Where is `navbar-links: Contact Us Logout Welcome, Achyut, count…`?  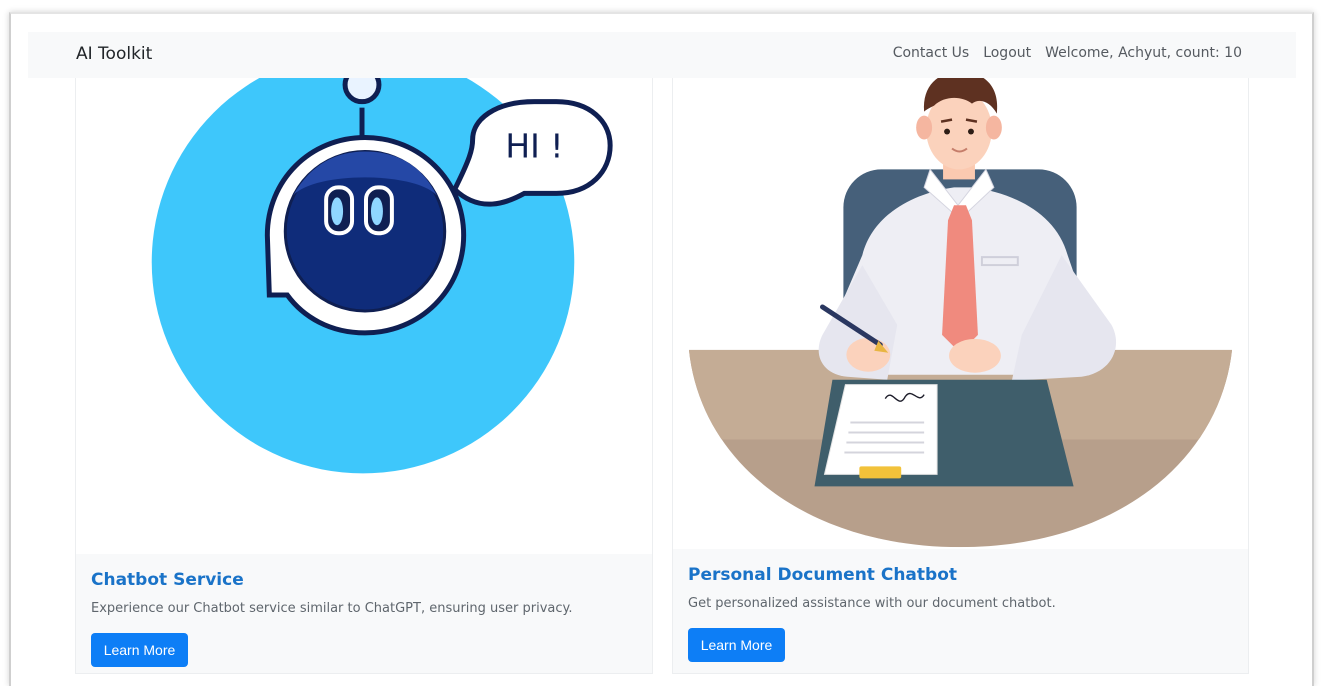 navbar-links: Contact Us Logout Welcome, Achyut, count… is located at coordinates (1067, 53).